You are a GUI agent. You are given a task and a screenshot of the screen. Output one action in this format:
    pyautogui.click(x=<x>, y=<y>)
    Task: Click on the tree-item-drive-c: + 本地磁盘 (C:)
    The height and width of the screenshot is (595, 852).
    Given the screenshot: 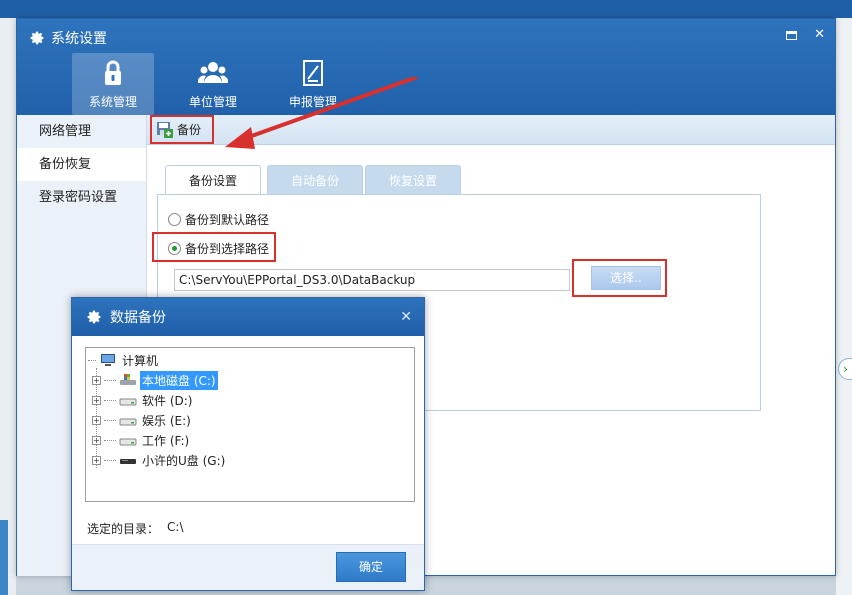 What is the action you would take?
    pyautogui.click(x=250, y=380)
    